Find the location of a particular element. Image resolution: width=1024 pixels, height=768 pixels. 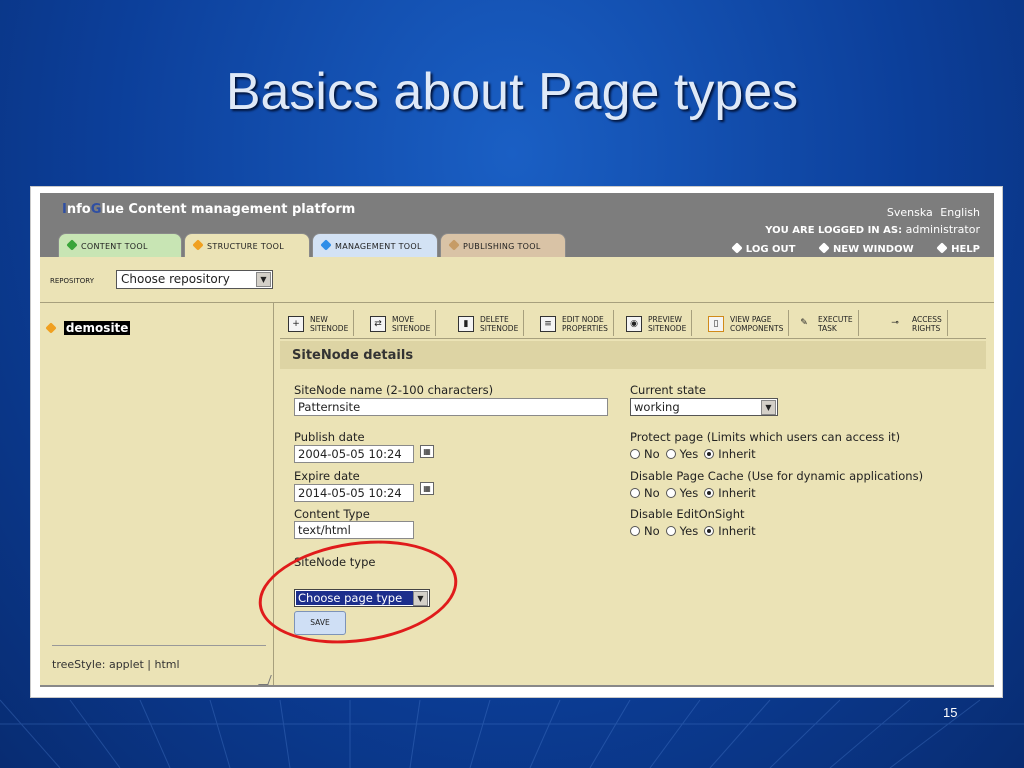

sitenode-name-field: Patternsite is located at coordinates (451, 407).